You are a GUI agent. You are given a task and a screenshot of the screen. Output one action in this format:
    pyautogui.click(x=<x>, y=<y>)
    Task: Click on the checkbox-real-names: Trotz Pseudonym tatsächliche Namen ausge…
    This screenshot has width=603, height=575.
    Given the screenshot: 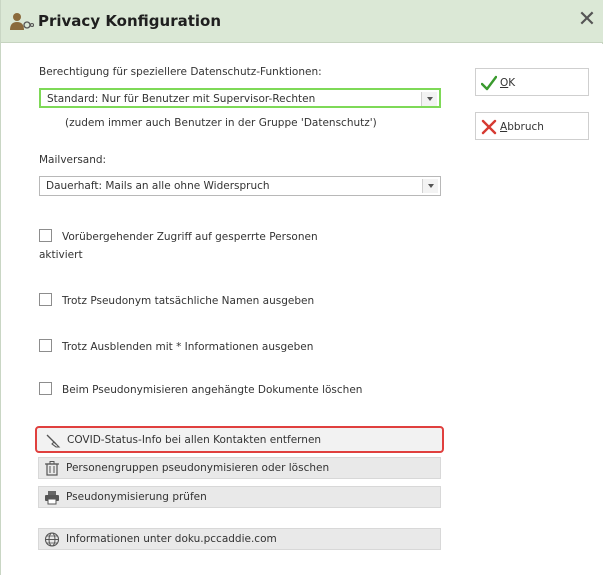 What is the action you would take?
    pyautogui.click(x=219, y=301)
    